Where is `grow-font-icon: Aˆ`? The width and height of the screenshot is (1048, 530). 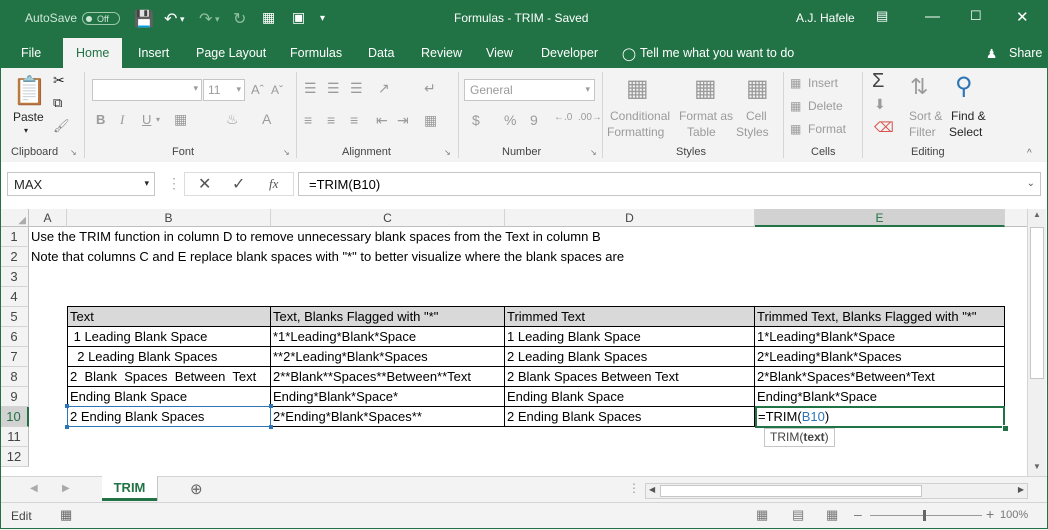 grow-font-icon: Aˆ is located at coordinates (257, 89).